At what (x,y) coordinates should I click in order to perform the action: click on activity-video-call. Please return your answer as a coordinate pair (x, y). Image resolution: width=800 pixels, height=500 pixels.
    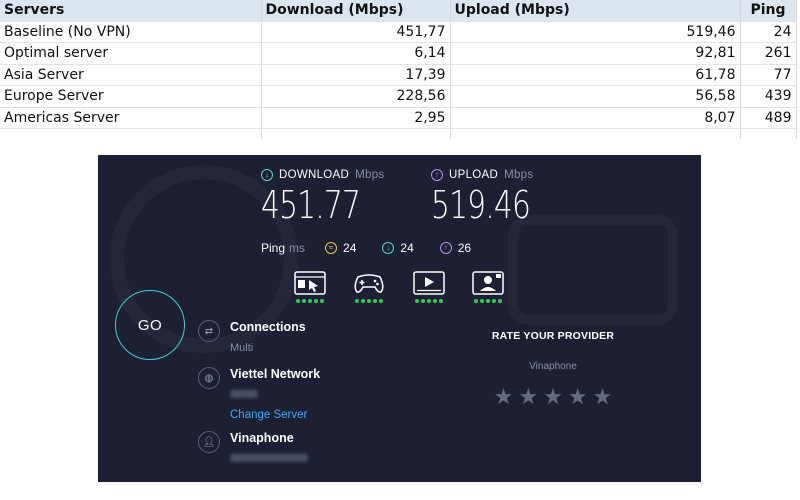
    Looking at the image, I should click on (488, 287).